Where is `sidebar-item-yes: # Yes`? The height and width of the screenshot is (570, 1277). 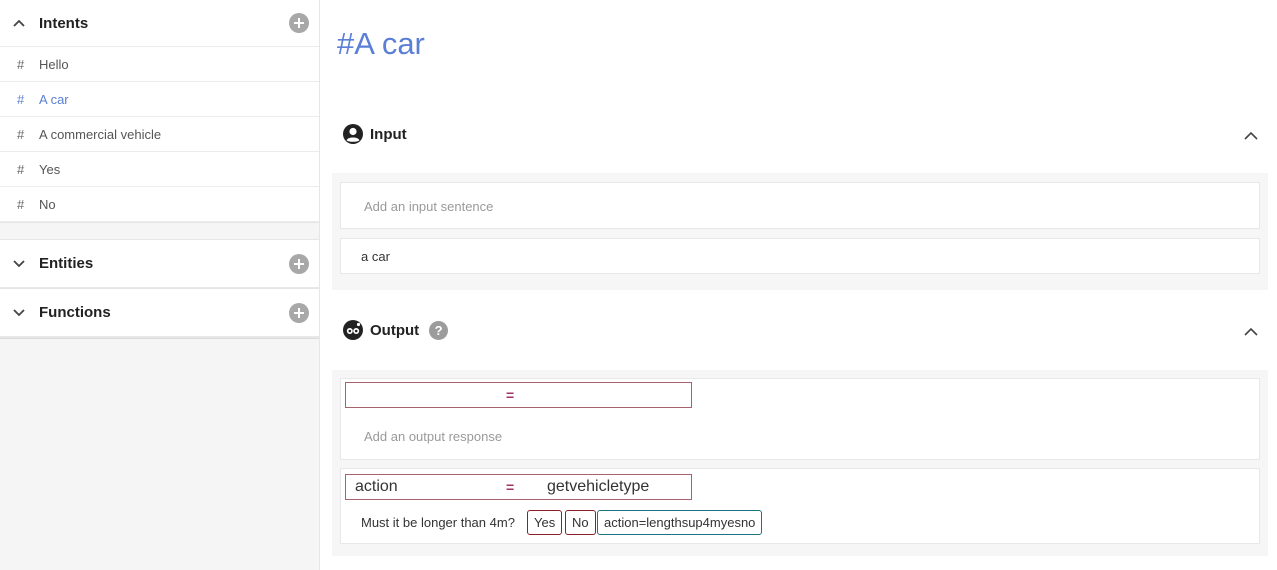 sidebar-item-yes: # Yes is located at coordinates (159, 169).